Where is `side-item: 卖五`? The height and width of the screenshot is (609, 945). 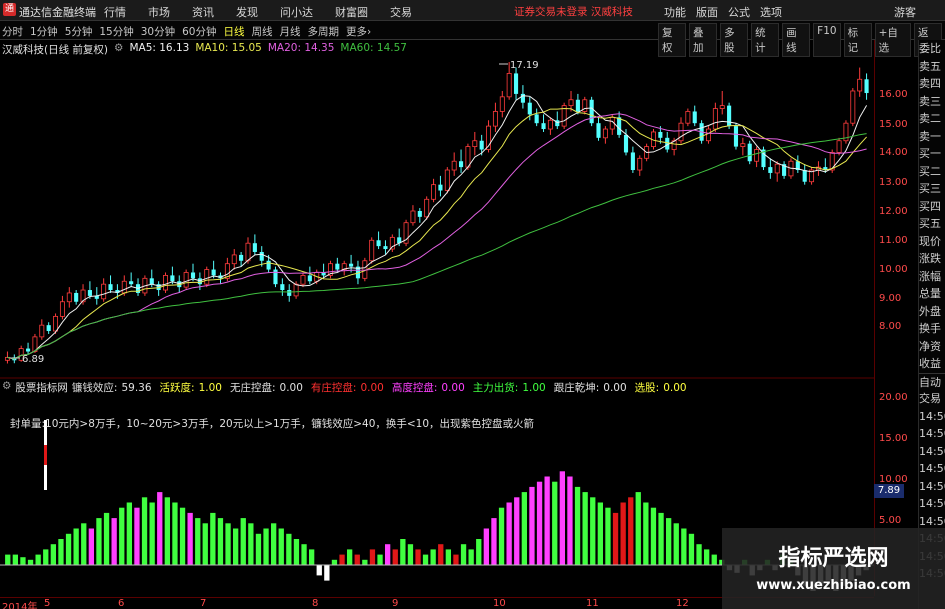
side-item: 卖五 is located at coordinates (932, 67).